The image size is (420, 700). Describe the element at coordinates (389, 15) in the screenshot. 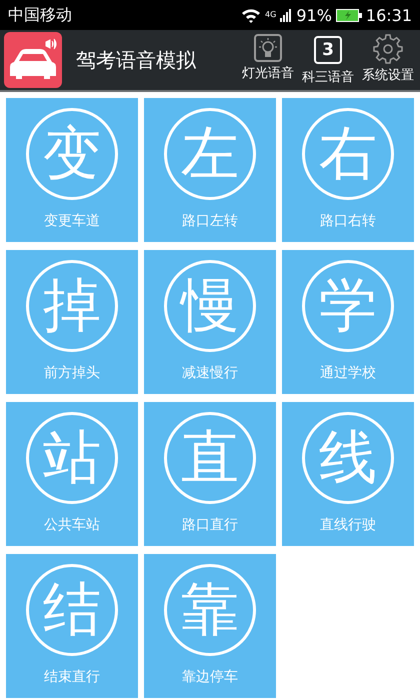

I see `clock-time: 16:31` at that location.